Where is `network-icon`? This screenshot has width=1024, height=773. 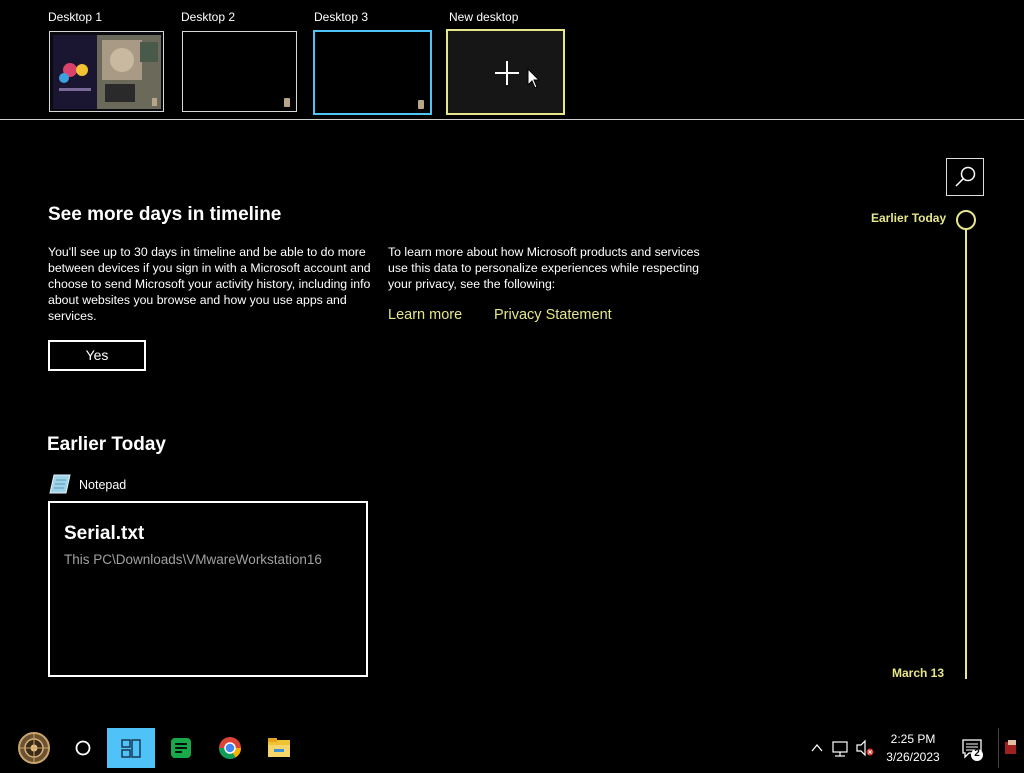
network-icon is located at coordinates (840, 749).